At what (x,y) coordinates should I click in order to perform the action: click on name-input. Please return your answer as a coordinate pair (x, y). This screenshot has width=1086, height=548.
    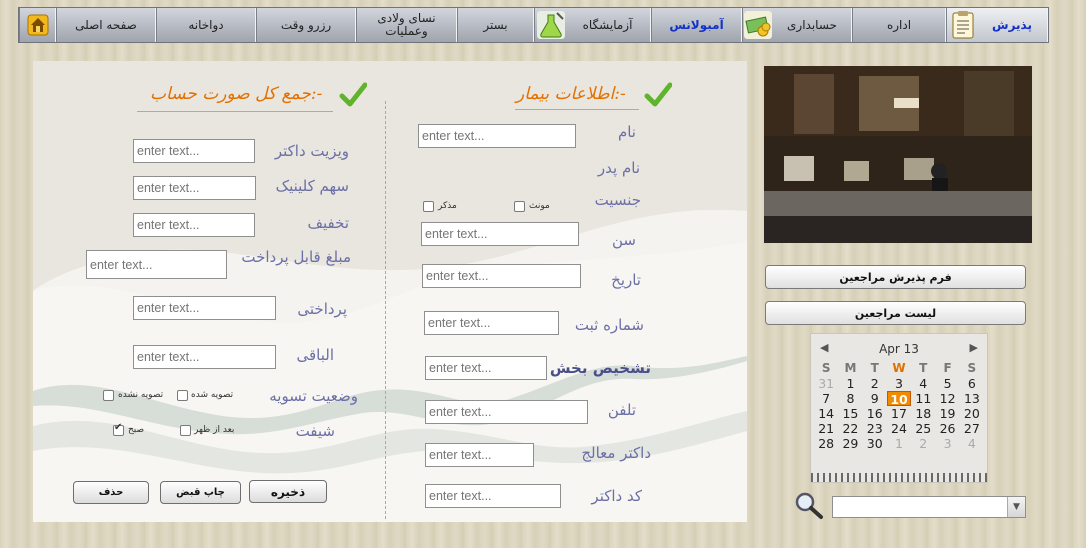
    Looking at the image, I should click on (497, 136).